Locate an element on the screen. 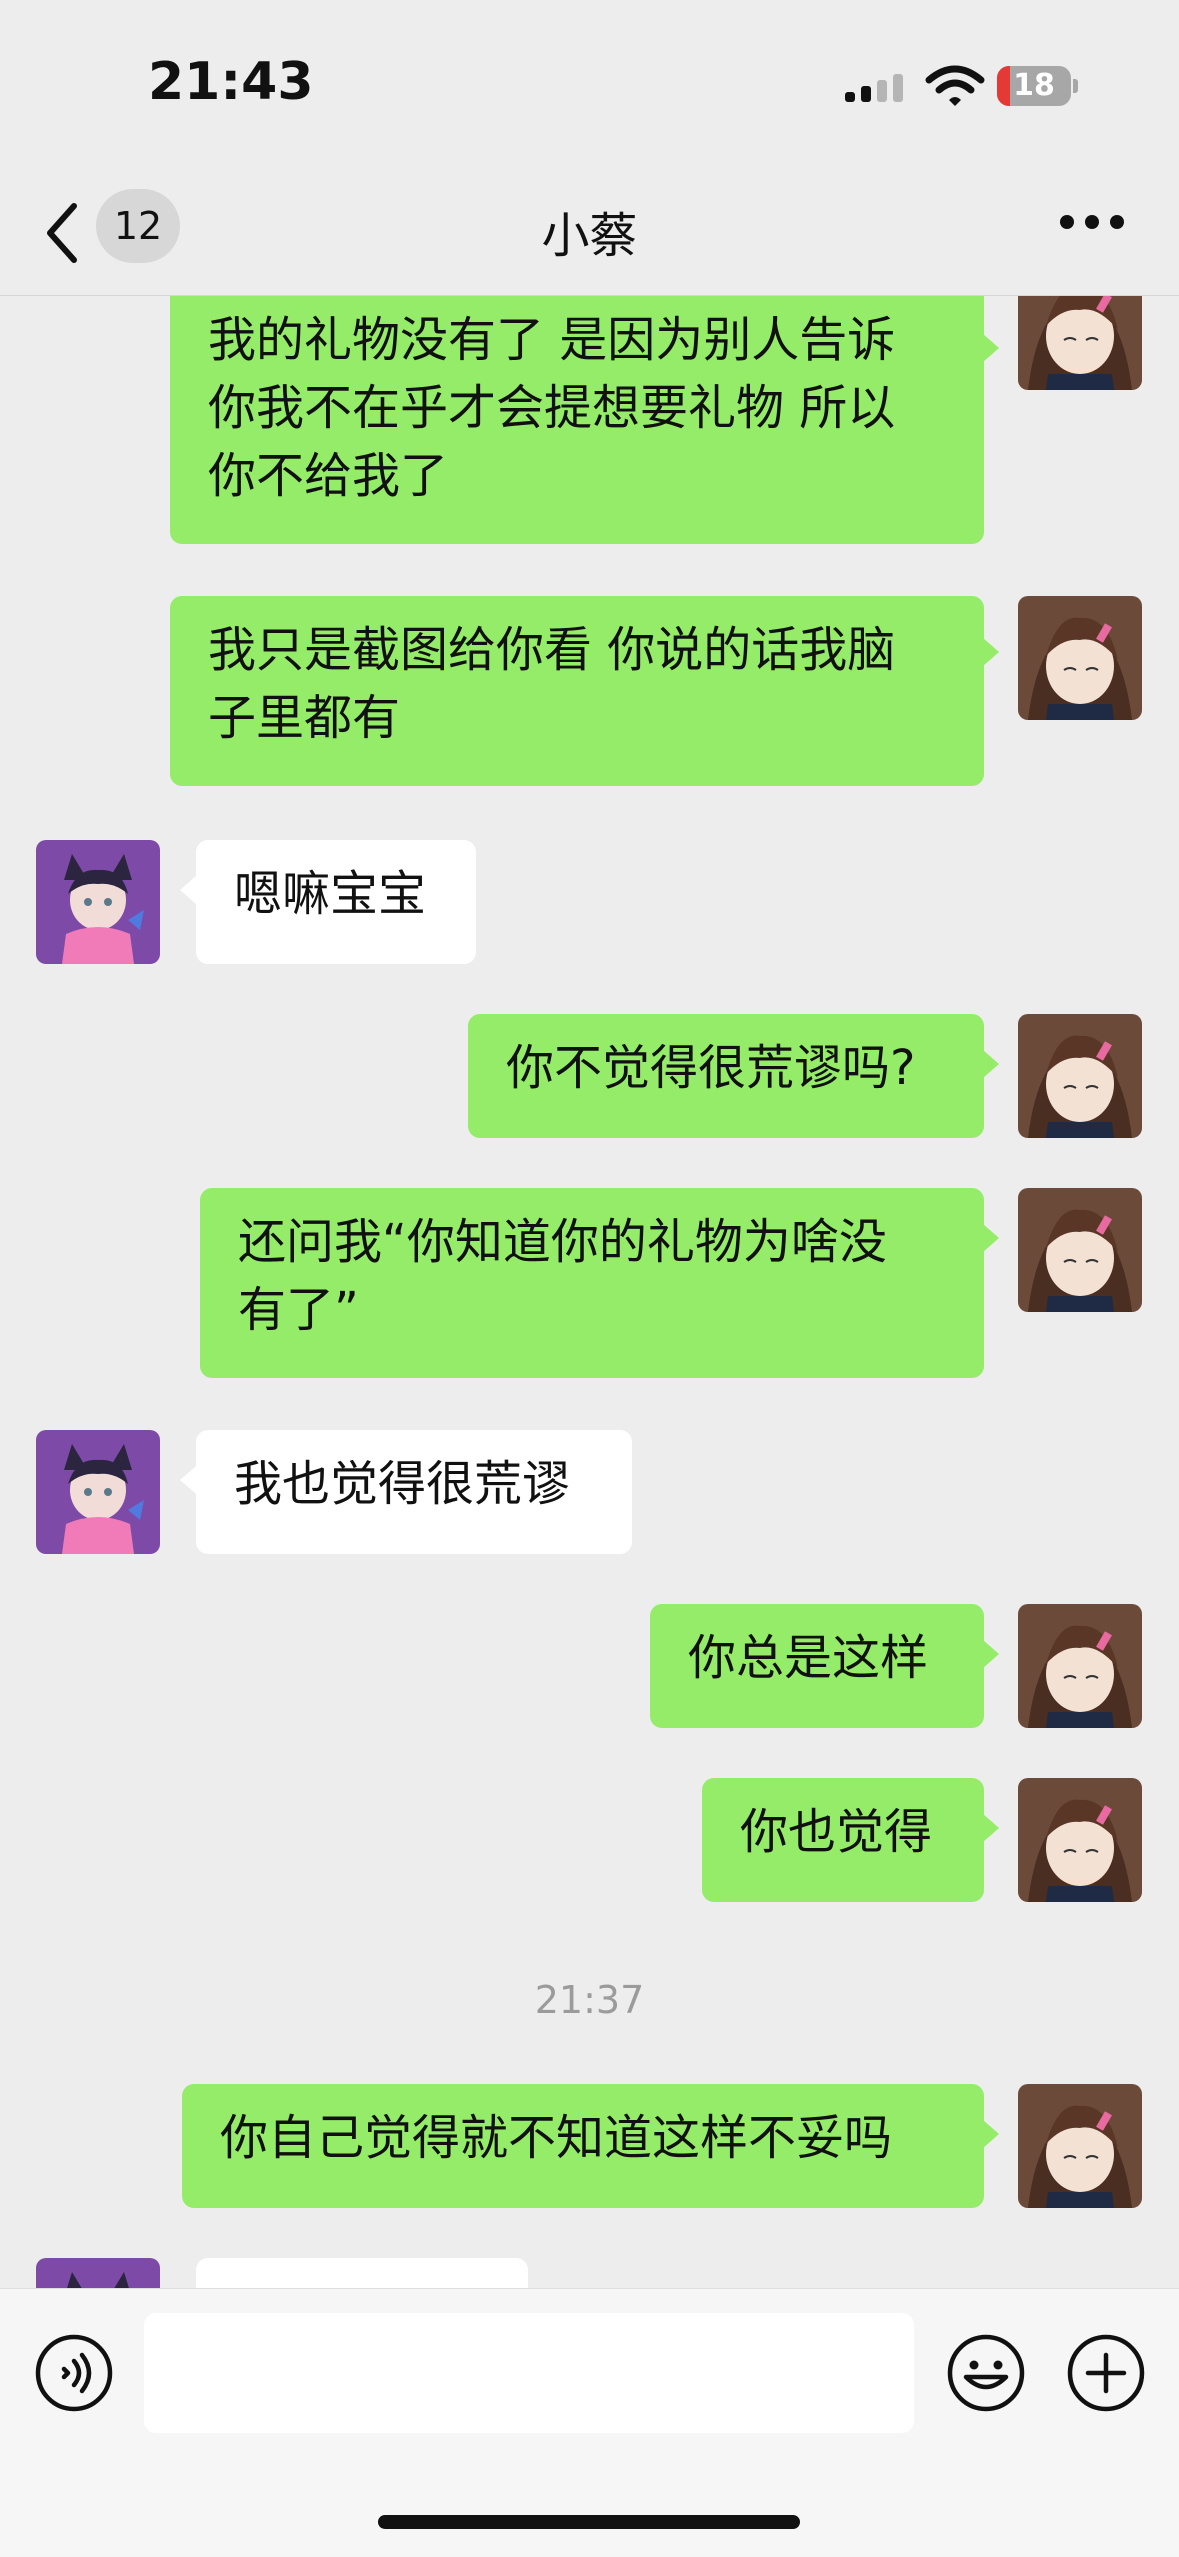 This screenshot has width=1179, height=2557. battery-level-text: 18 is located at coordinates (1034, 85).